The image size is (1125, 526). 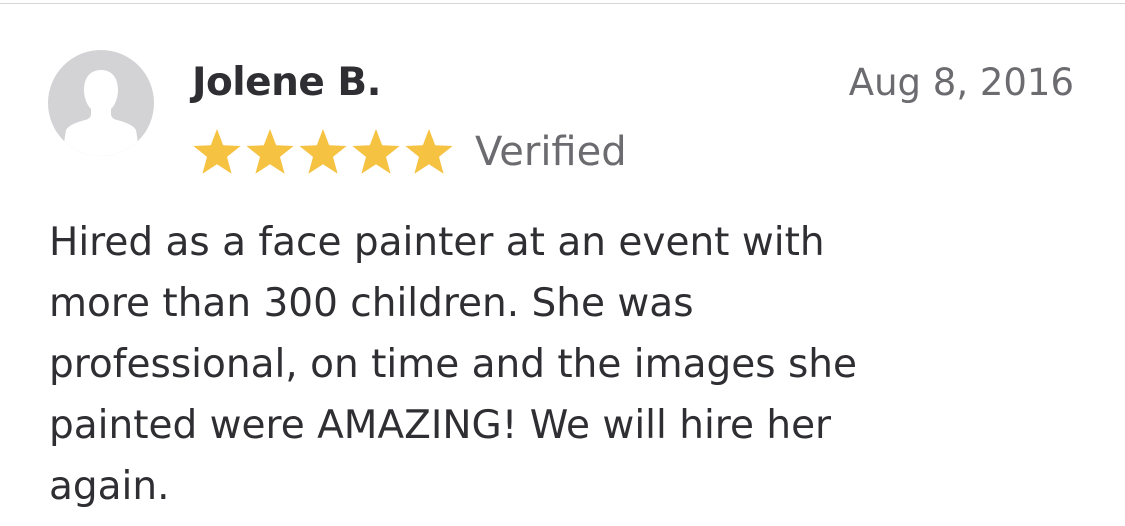 What do you see at coordinates (551, 152) in the screenshot?
I see `verified-label: Verified` at bounding box center [551, 152].